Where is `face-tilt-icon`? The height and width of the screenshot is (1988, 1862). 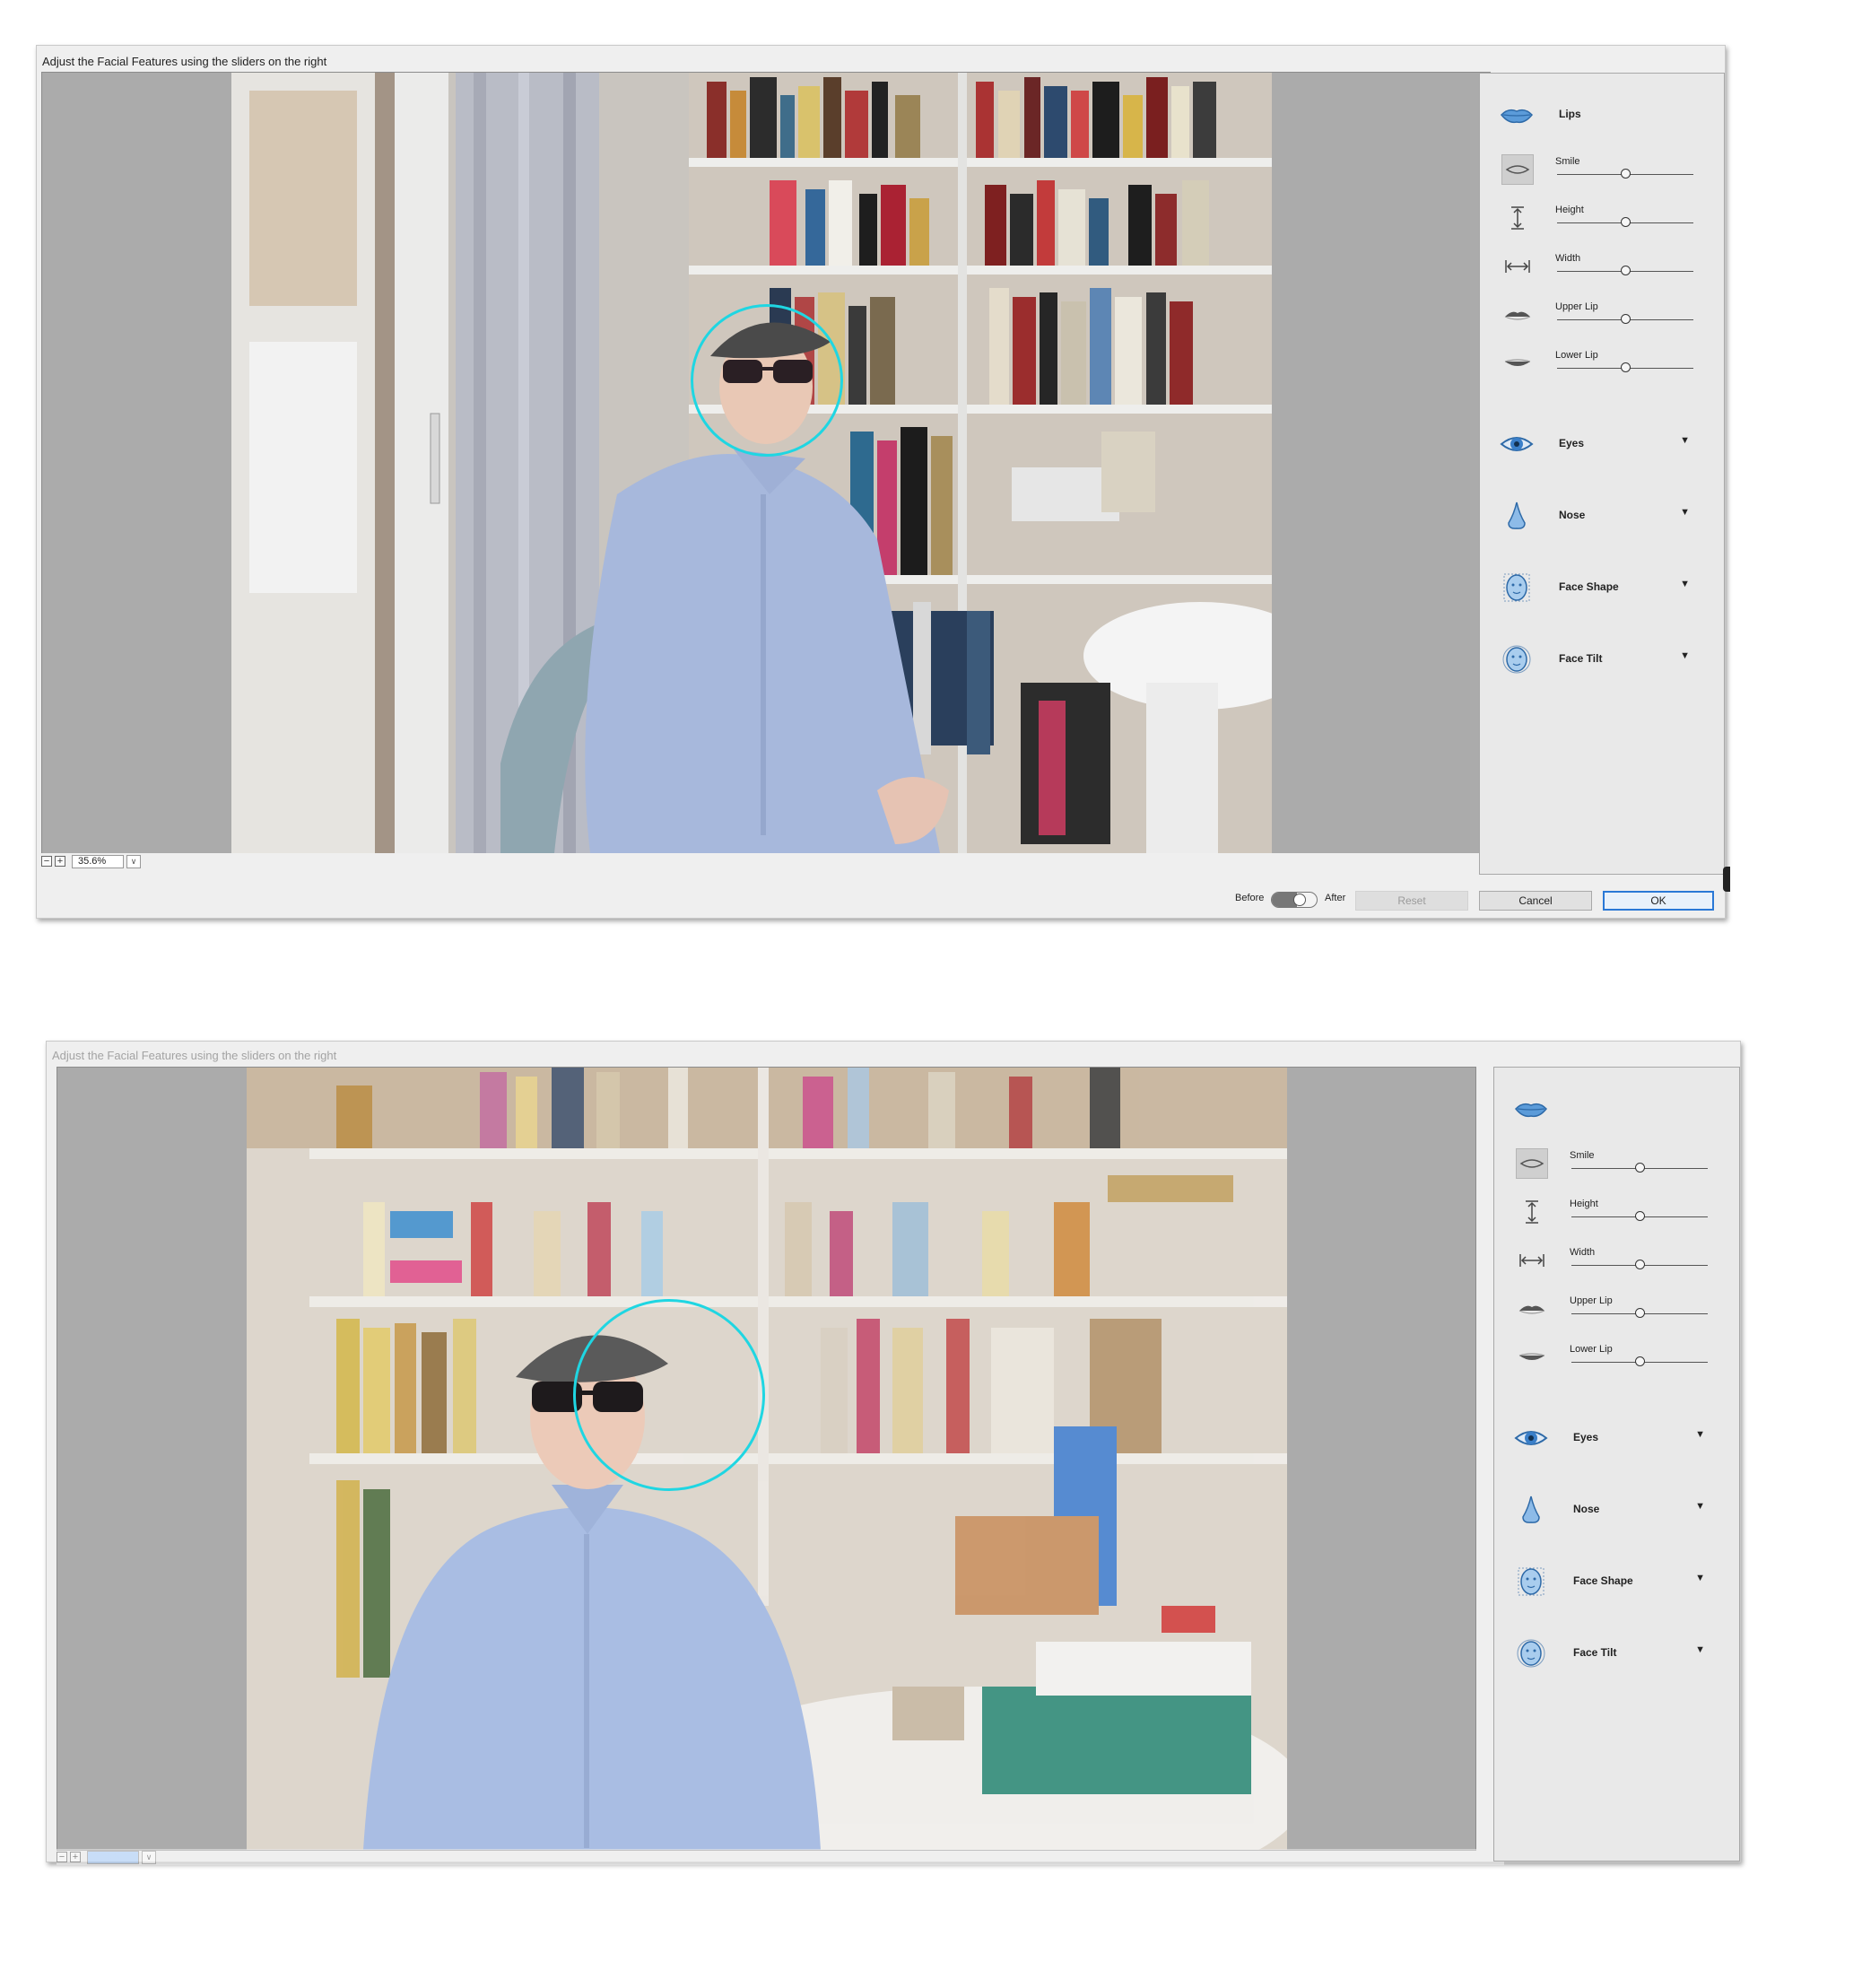 face-tilt-icon is located at coordinates (1516, 659).